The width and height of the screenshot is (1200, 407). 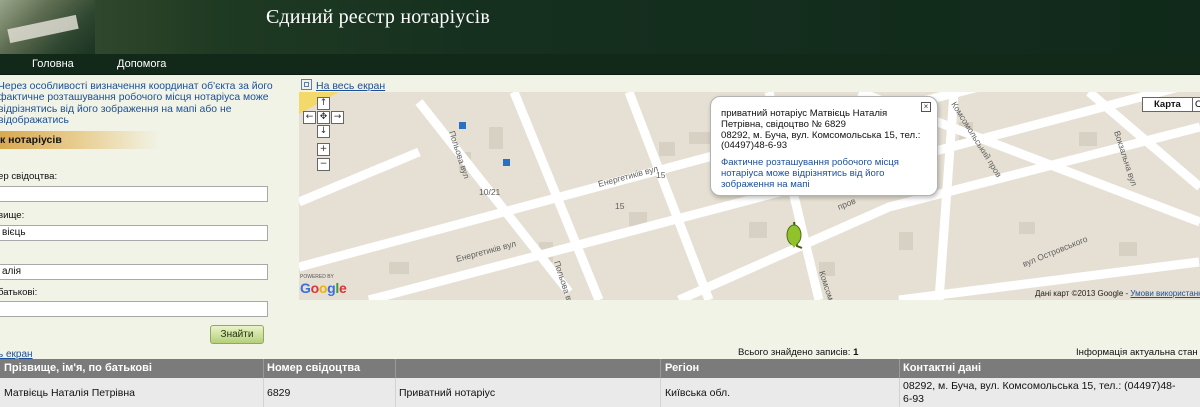 I want to click on header-photo, so click(x=47, y=27).